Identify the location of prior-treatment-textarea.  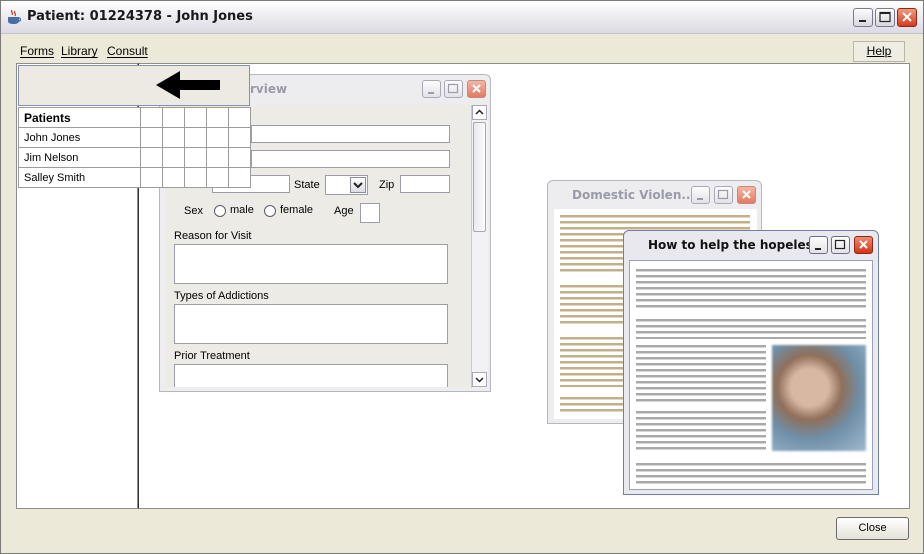
(311, 375).